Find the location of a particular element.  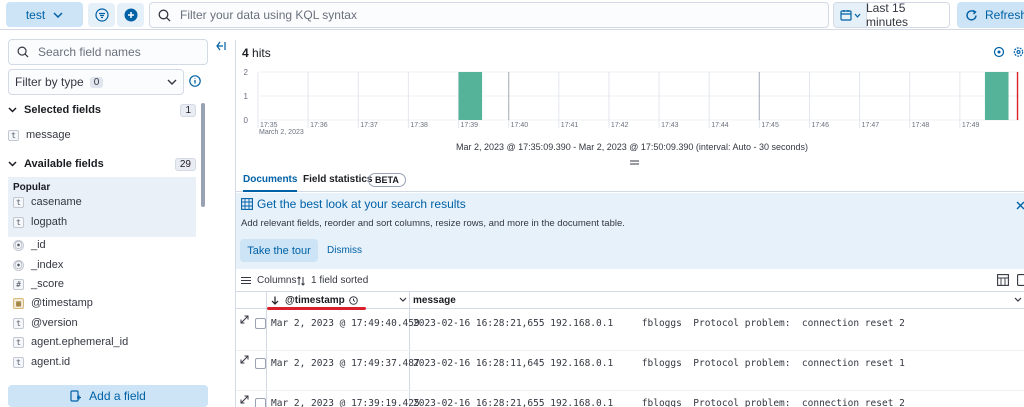

plus-circle-icon is located at coordinates (131, 15).